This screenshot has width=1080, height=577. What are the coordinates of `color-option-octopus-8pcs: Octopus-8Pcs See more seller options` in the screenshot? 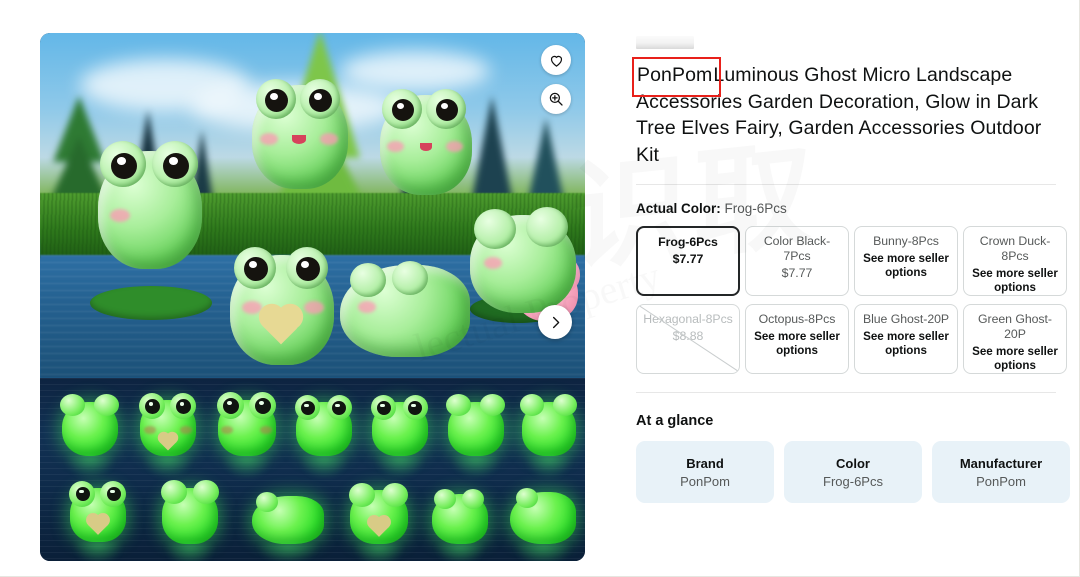 It's located at (797, 339).